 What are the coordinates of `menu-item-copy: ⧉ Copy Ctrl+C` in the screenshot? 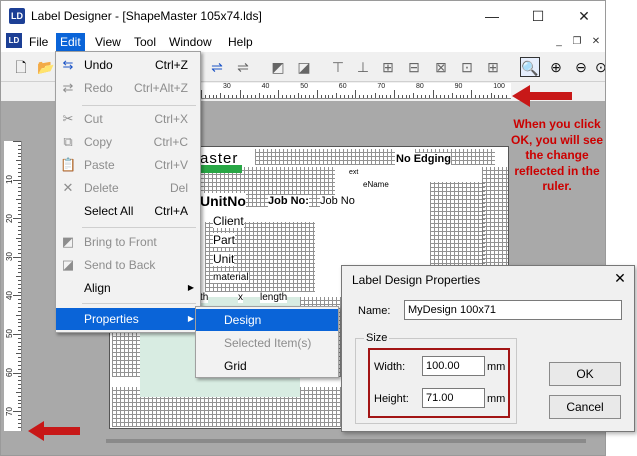 It's located at (128, 142).